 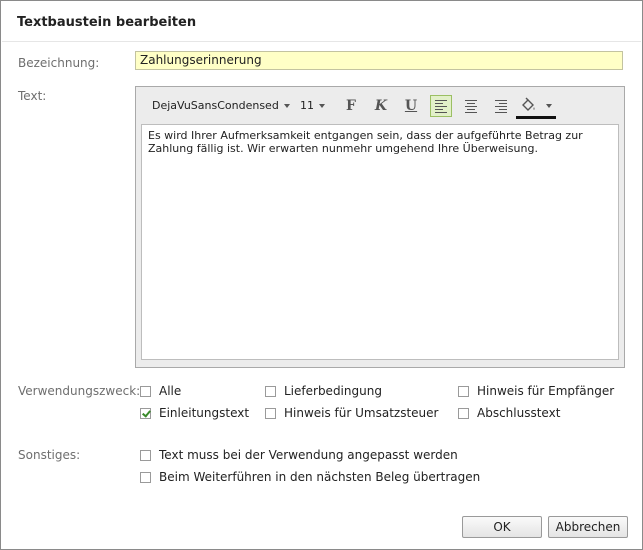 I want to click on usage-checkbox-abschlusstext: Abschlusstext, so click(x=509, y=413).